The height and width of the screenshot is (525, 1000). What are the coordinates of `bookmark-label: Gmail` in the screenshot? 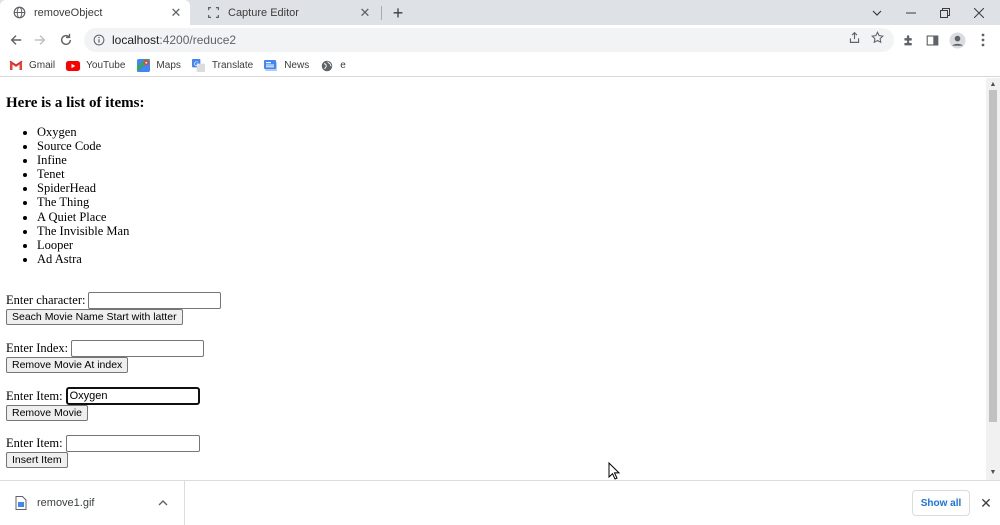 It's located at (42, 65).